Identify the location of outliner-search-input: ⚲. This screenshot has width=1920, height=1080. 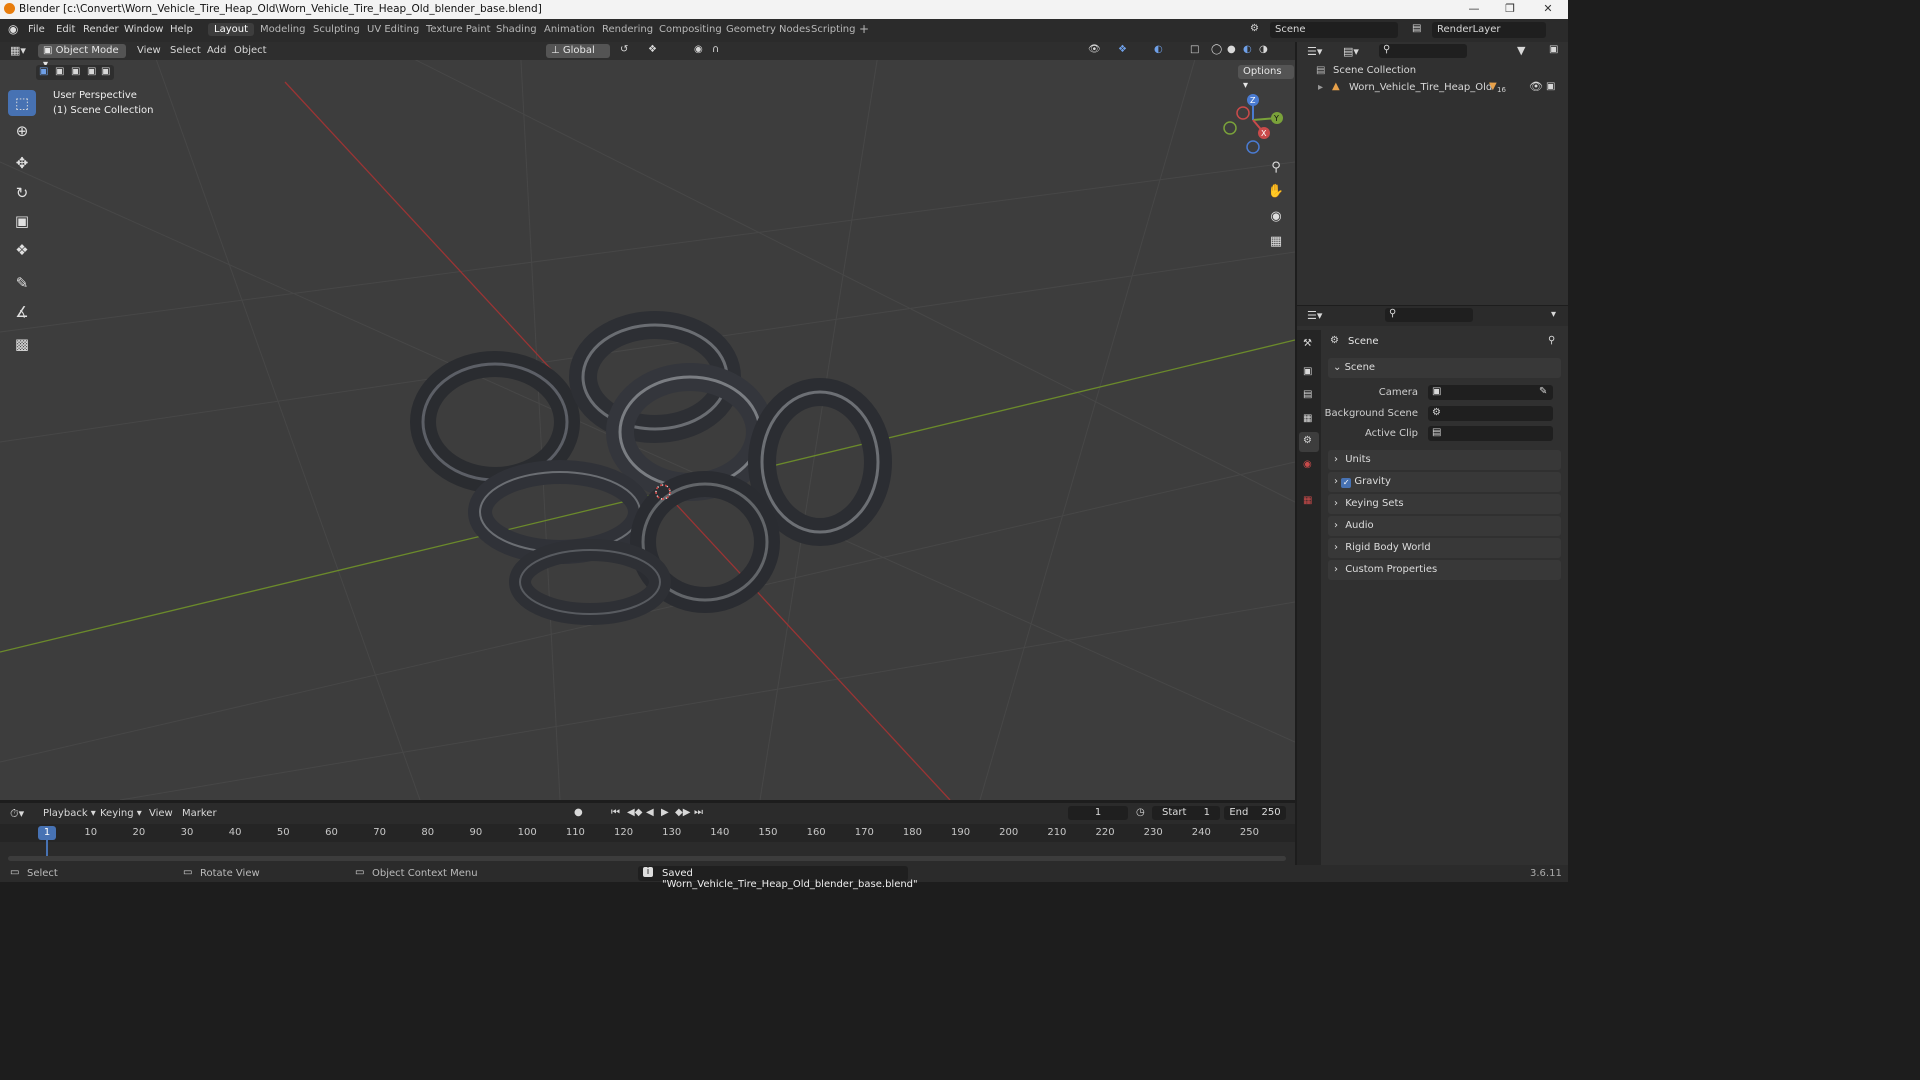
(1423, 51).